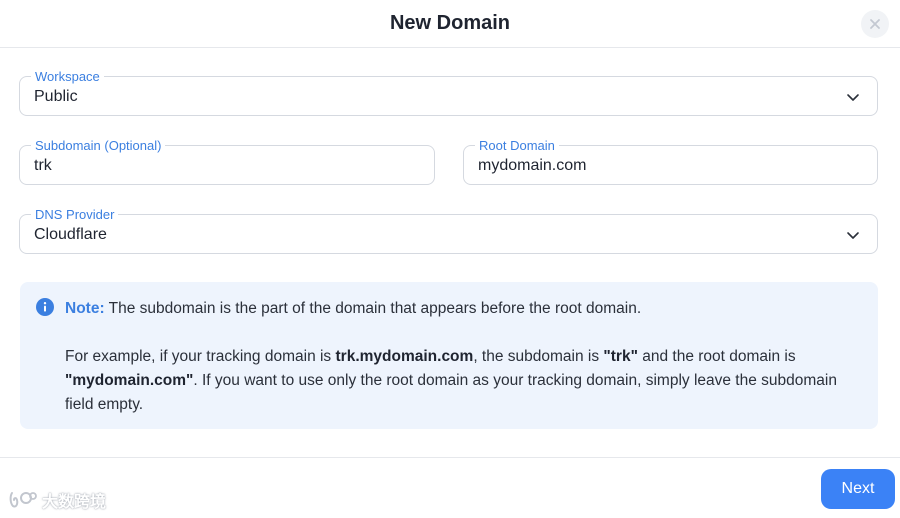  Describe the element at coordinates (56, 96) in the screenshot. I see `workspace-value: Public` at that location.